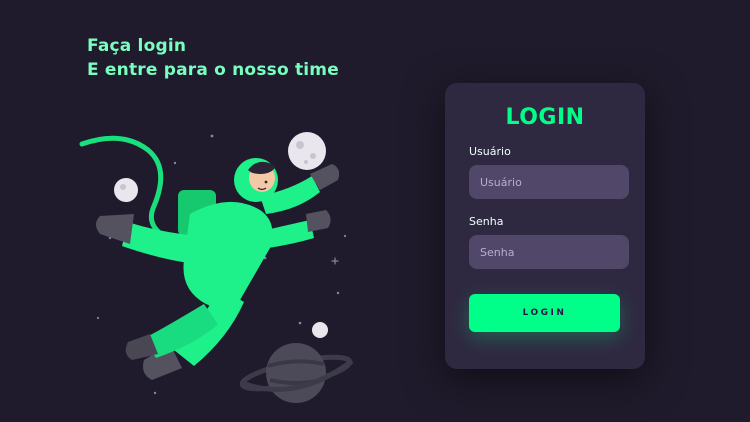 This screenshot has width=750, height=422. Describe the element at coordinates (213, 70) in the screenshot. I see `headline-line-2: E entre para o nosso time` at that location.